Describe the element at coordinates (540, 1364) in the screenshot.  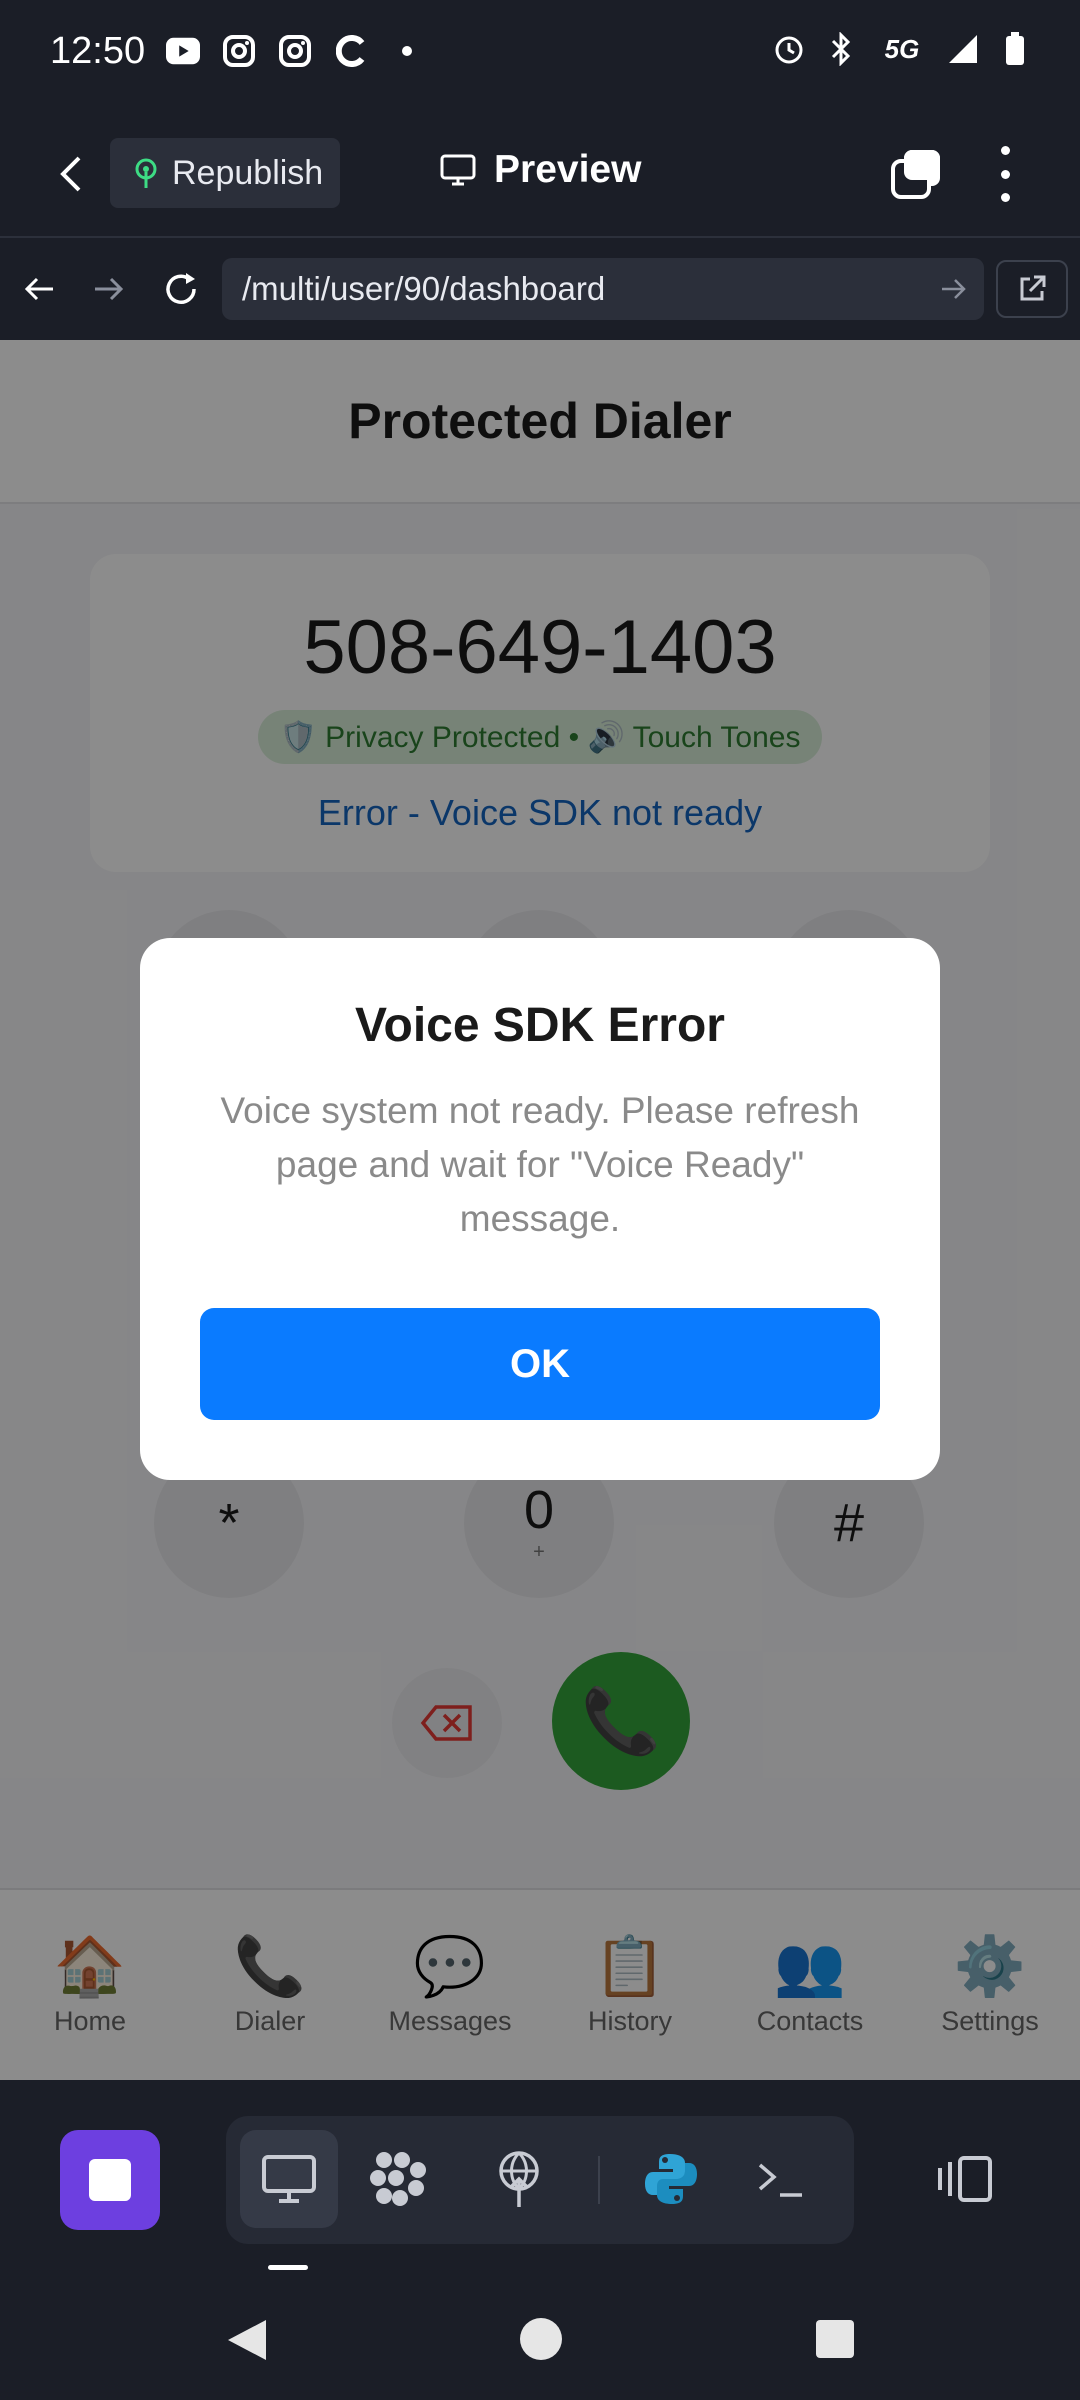
I see `ok-button: OK` at that location.